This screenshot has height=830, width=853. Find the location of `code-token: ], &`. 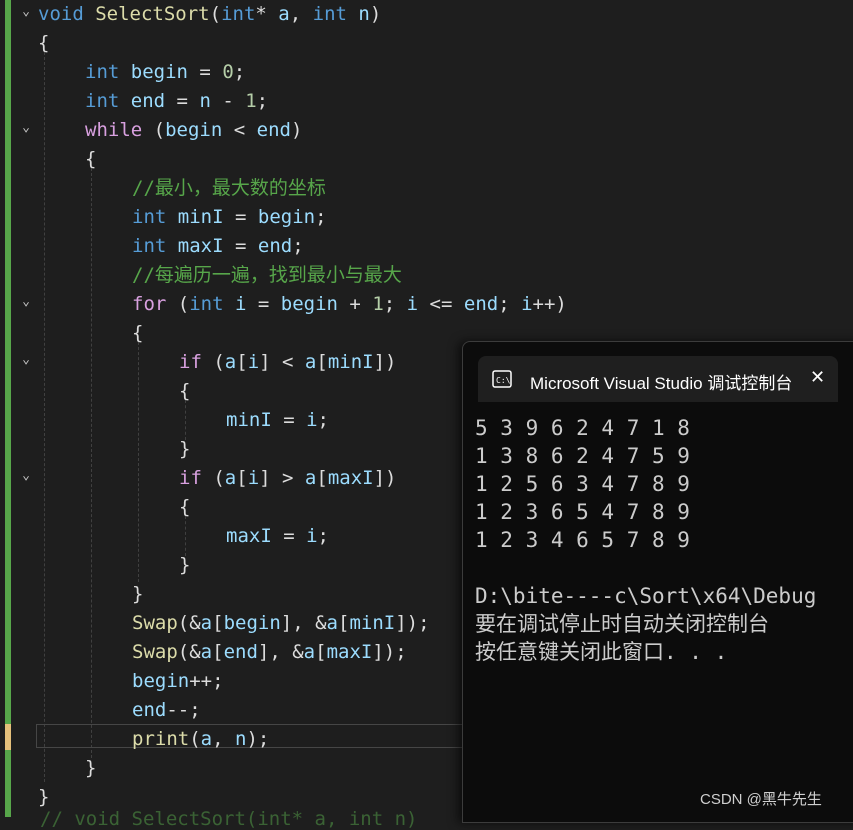

code-token: ], & is located at coordinates (280, 652).